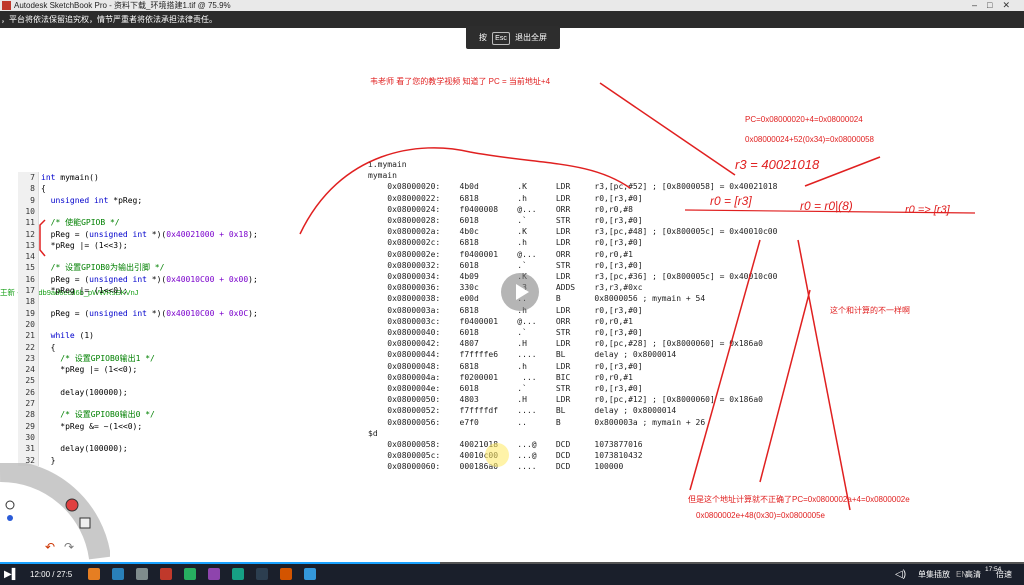 The image size is (1024, 585). What do you see at coordinates (51, 177) in the screenshot?
I see `code-token: int` at bounding box center [51, 177].